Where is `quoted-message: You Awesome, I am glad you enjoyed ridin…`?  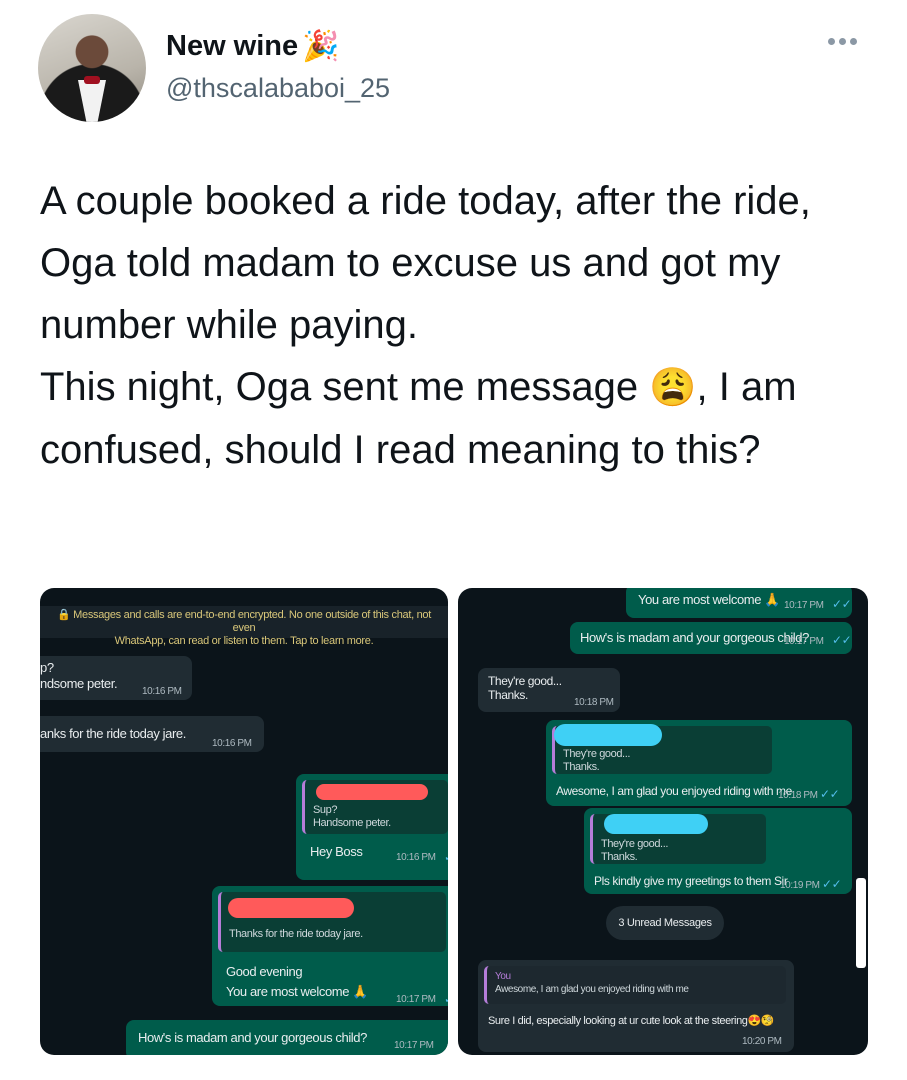
quoted-message: You Awesome, I am glad you enjoyed ridin… is located at coordinates (635, 985).